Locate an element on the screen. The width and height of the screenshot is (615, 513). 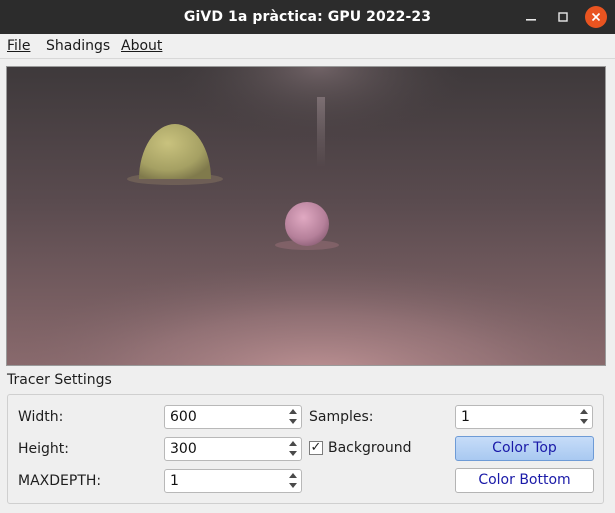
maxdepth-value: 1 is located at coordinates (174, 481).